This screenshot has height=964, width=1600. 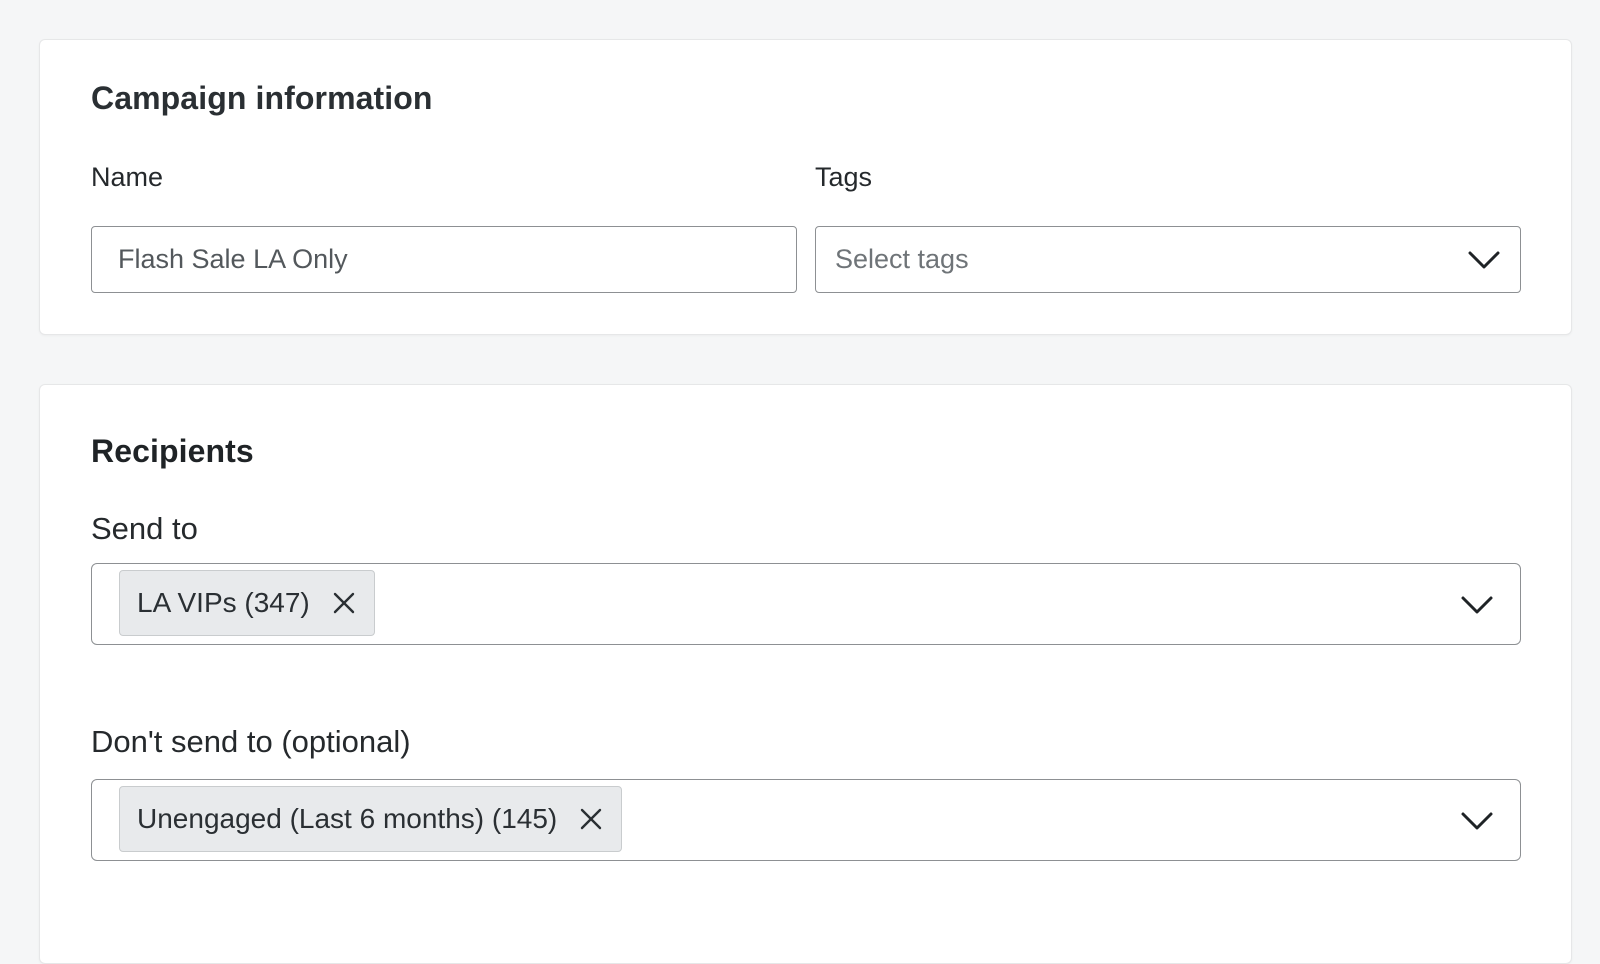 I want to click on send-to-chip: LA VIPs (347), so click(x=247, y=603).